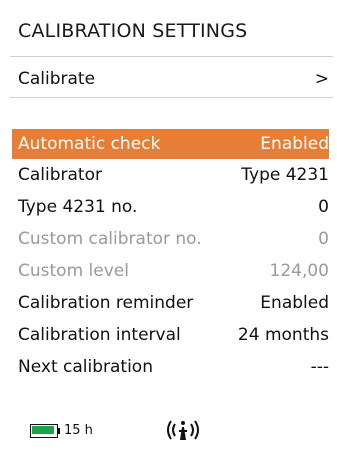 The width and height of the screenshot is (337, 453). I want to click on menu-item-next-calibration: Next calibration ---, so click(170, 367).